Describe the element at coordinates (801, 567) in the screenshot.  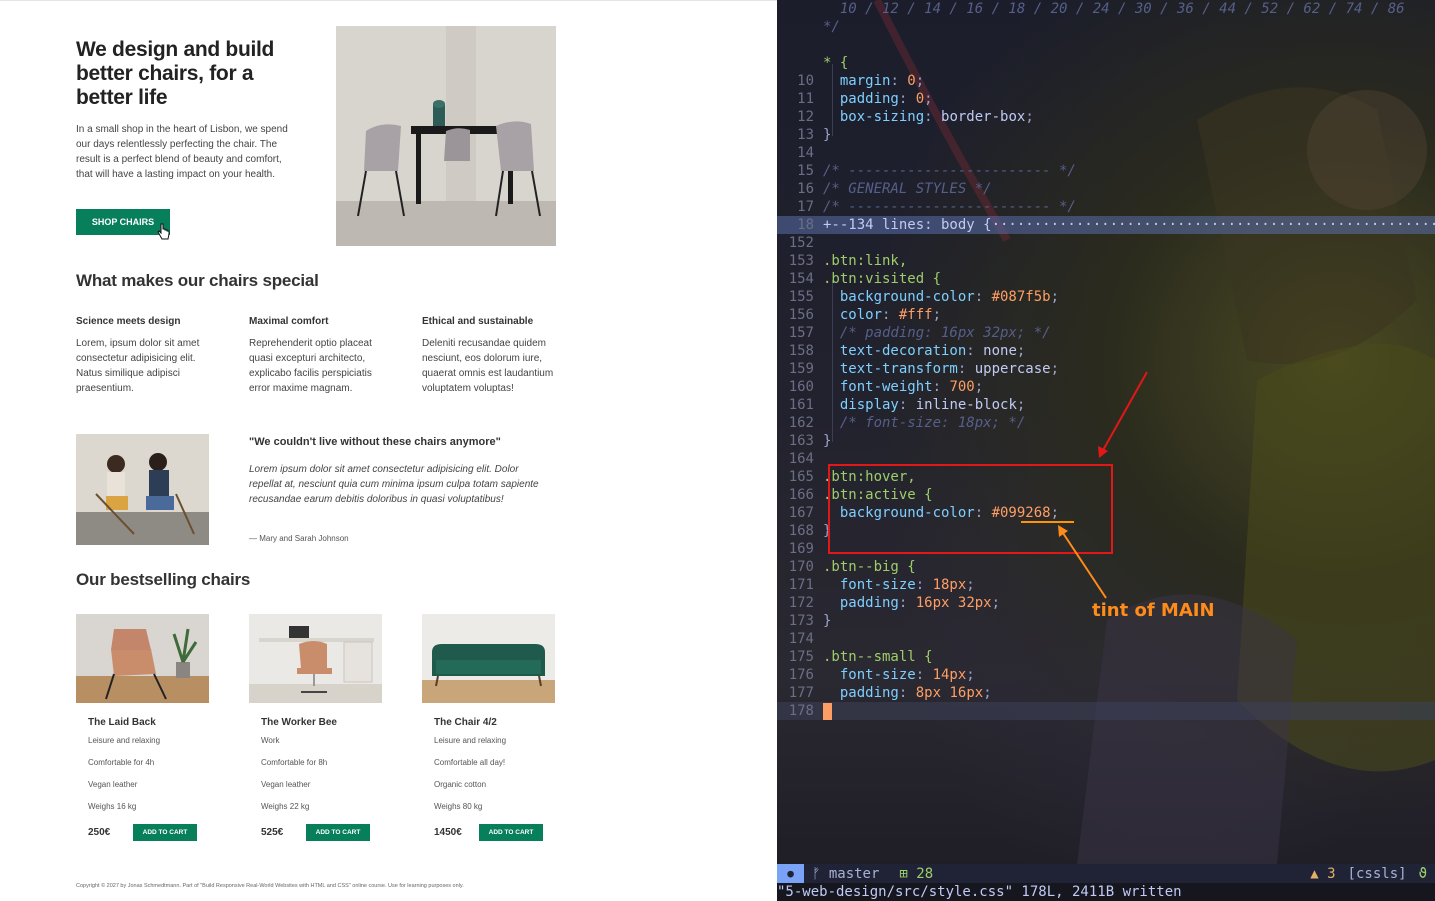
I see `line-number: 170` at that location.